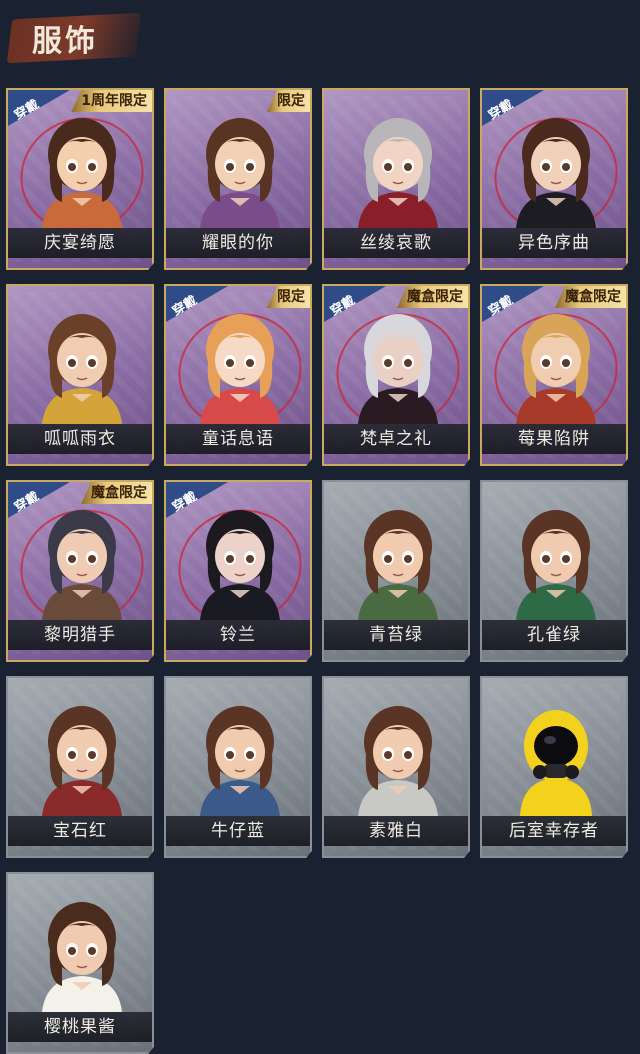  What do you see at coordinates (238, 635) in the screenshot?
I see `costume-name: 铃兰` at bounding box center [238, 635].